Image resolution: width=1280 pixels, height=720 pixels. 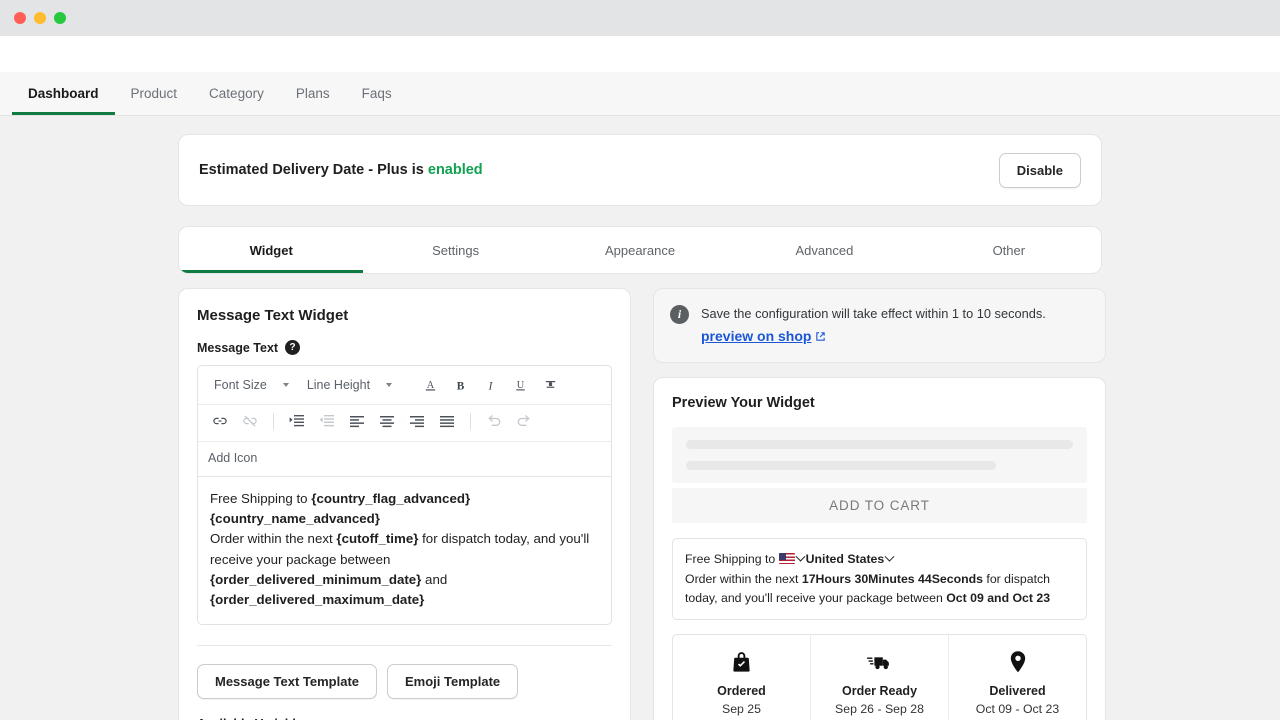 What do you see at coordinates (338, 385) in the screenshot?
I see `line-height-label: Line Height` at bounding box center [338, 385].